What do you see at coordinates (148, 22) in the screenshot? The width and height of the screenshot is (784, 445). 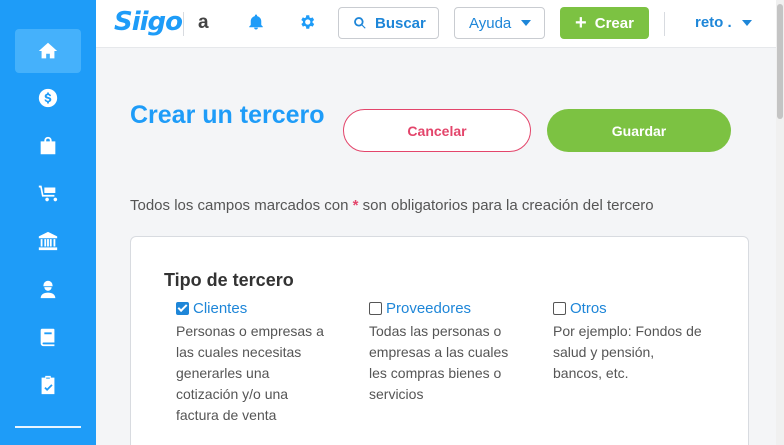 I see `siigo-logo: Siigo` at bounding box center [148, 22].